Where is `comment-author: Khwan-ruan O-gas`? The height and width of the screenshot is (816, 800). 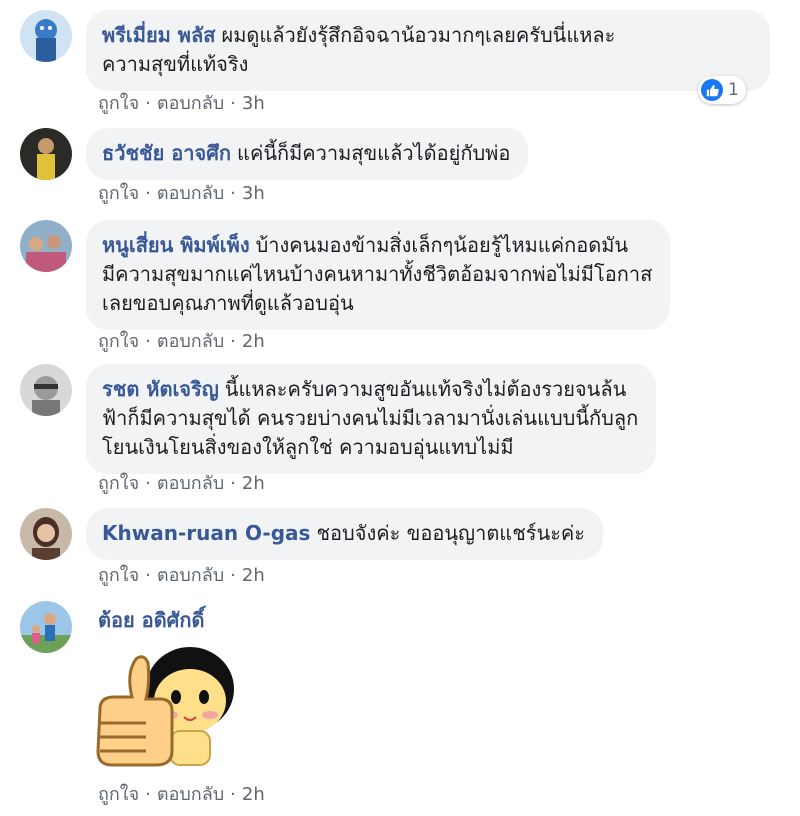 comment-author: Khwan-ruan O-gas is located at coordinates (206, 533).